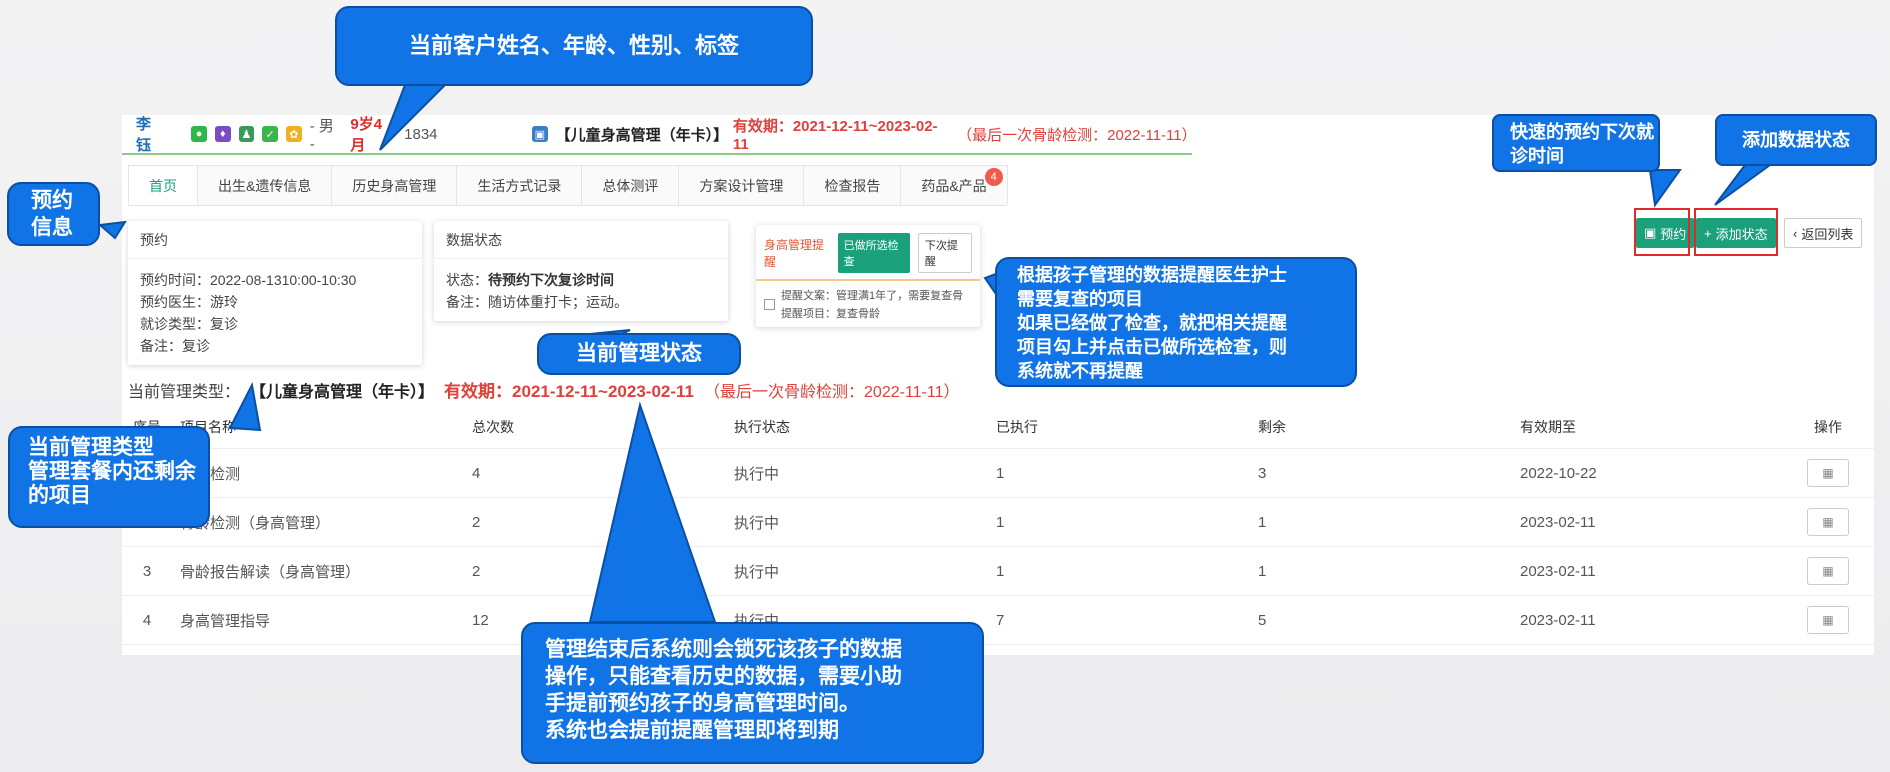 The height and width of the screenshot is (772, 1890). What do you see at coordinates (519, 185) in the screenshot?
I see `tab-lifestyle: 生活方式记录` at bounding box center [519, 185].